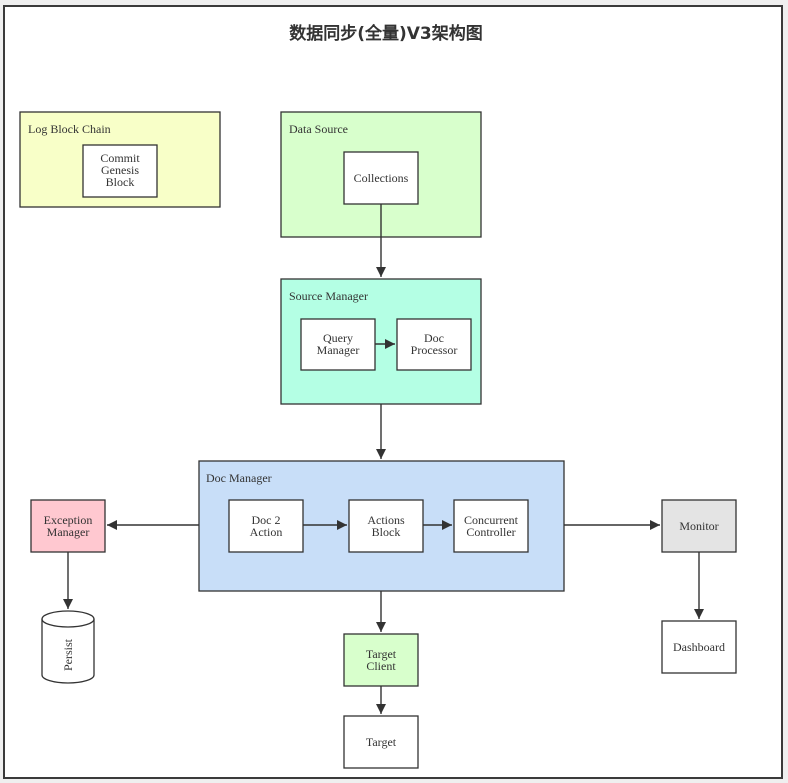 Image resolution: width=788 pixels, height=783 pixels. I want to click on node-exception-manager: Exception Manager, so click(68, 526).